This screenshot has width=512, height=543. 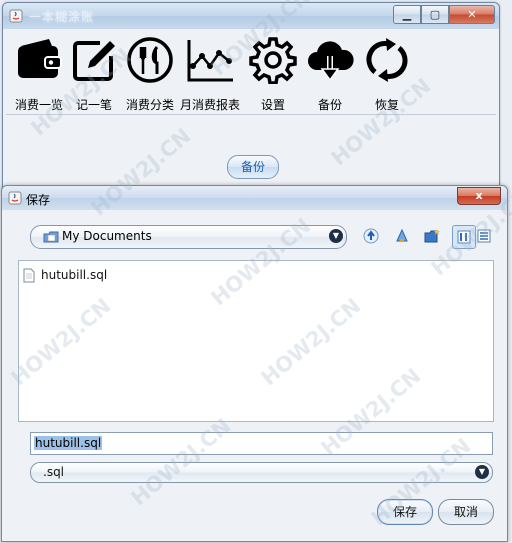 I want to click on toolbar-label: 恢复, so click(x=386, y=105).